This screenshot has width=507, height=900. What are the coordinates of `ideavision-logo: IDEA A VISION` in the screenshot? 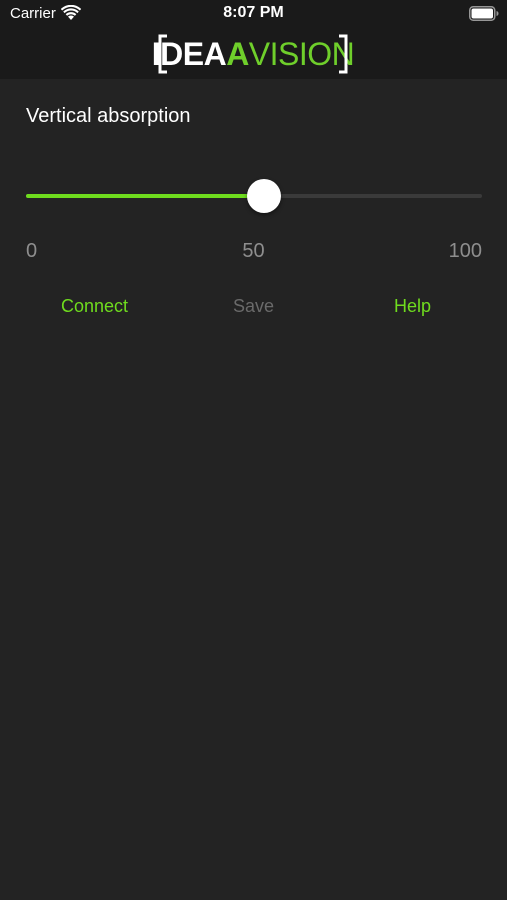 It's located at (253, 54).